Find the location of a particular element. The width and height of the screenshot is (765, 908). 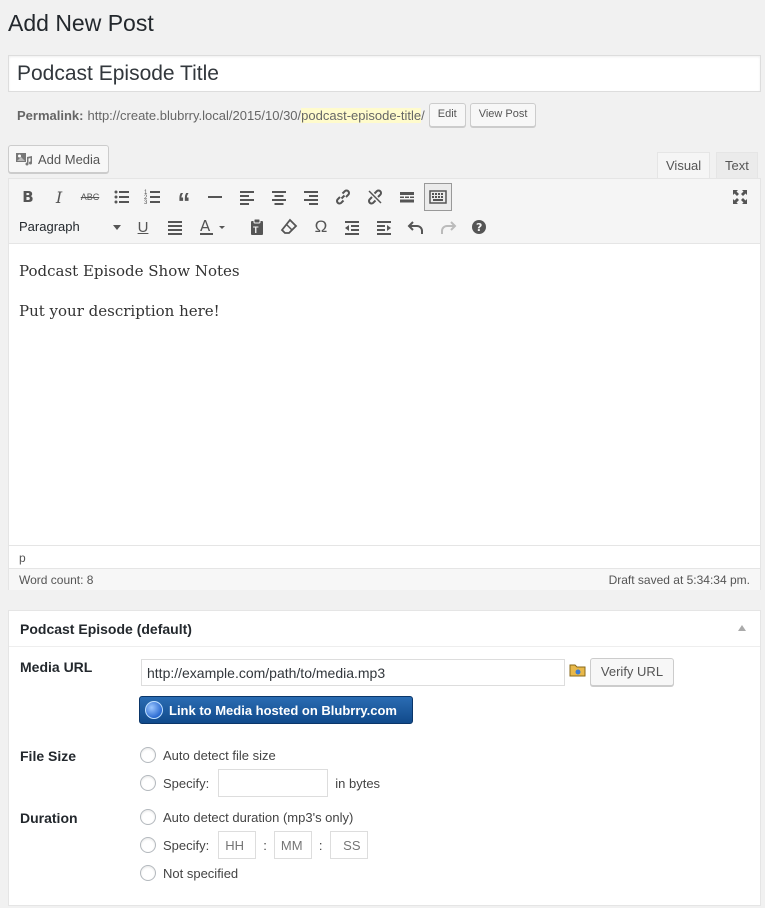

file-size-auto-option: Auto detect file size is located at coordinates (208, 755).